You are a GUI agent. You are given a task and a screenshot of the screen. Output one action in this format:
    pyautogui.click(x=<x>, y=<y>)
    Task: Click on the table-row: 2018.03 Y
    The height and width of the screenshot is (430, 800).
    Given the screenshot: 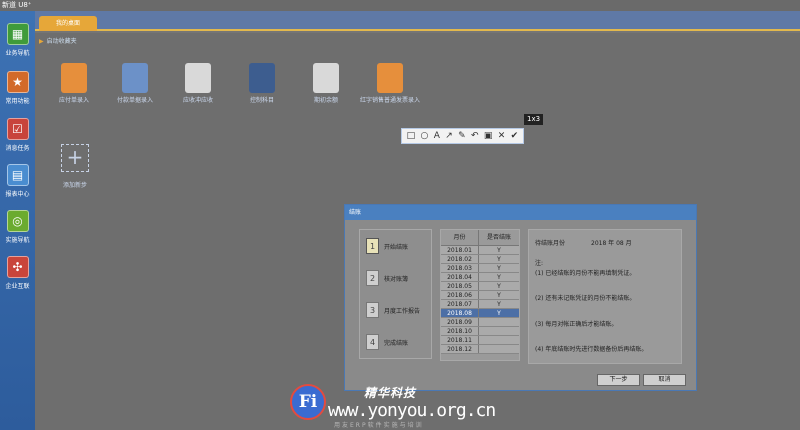 What is the action you would take?
    pyautogui.click(x=480, y=268)
    